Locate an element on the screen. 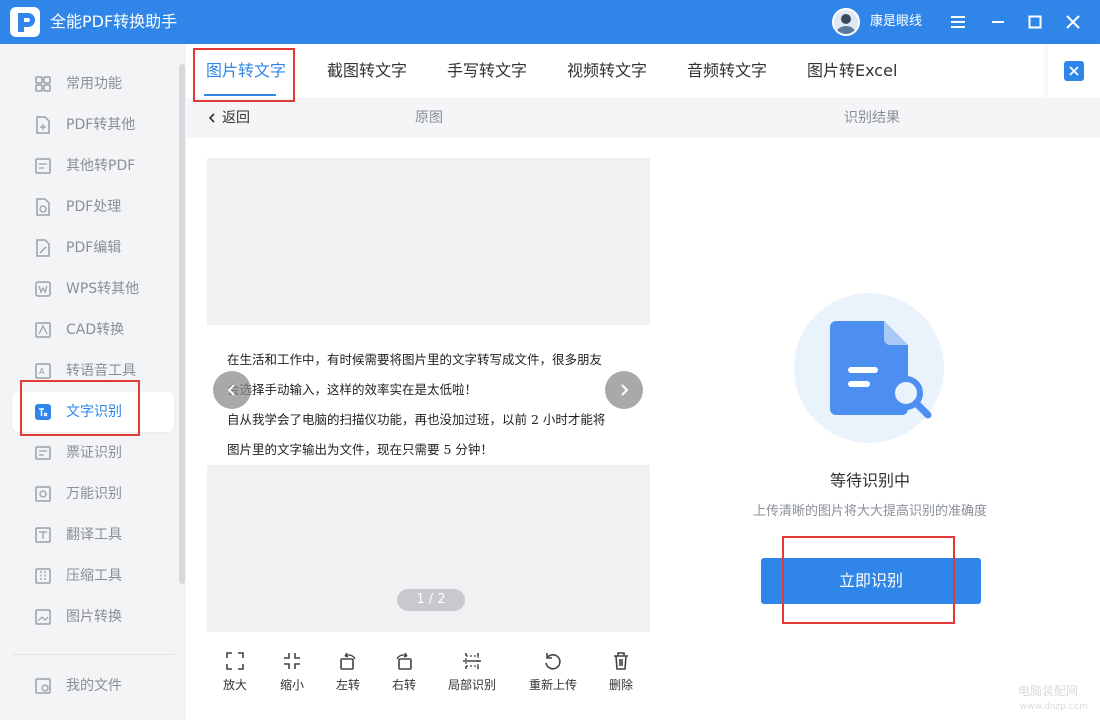  image-toolbar: 放大 缩小 左转 右转 局部识别 重新上传 删除 is located at coordinates (428, 672).